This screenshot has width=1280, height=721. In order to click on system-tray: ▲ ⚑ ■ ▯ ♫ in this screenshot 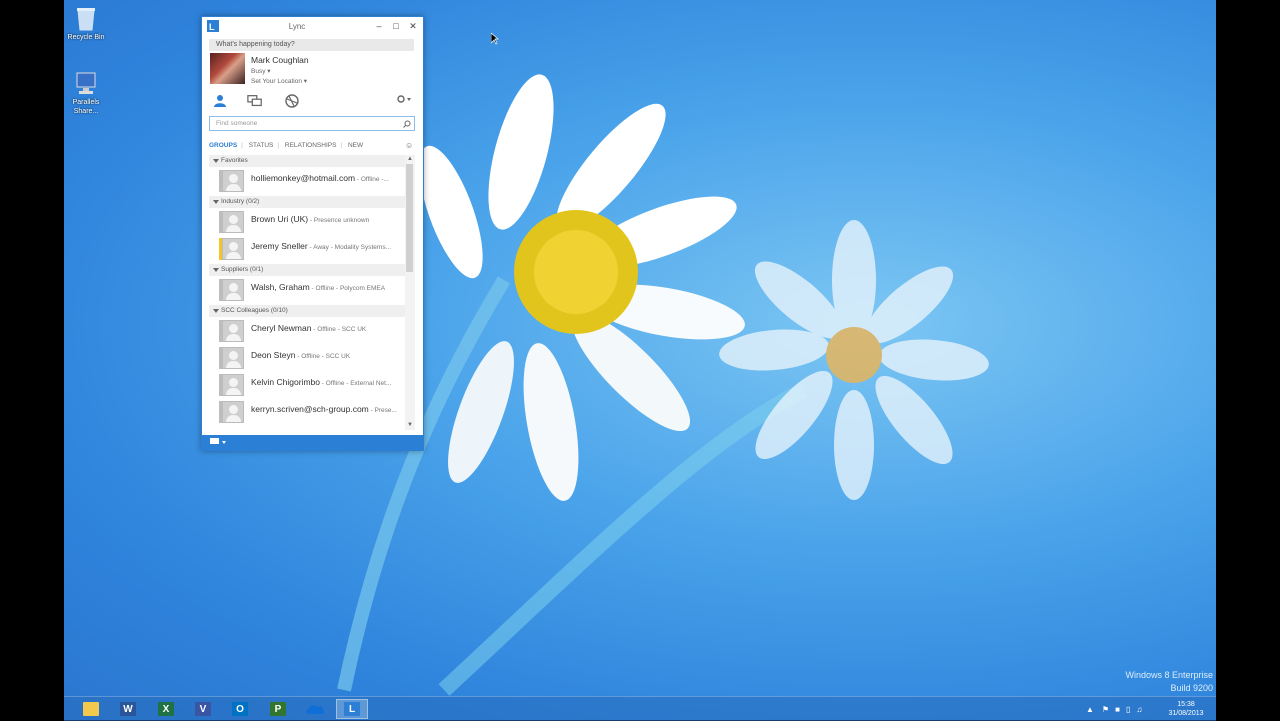, I will do `click(1117, 709)`.